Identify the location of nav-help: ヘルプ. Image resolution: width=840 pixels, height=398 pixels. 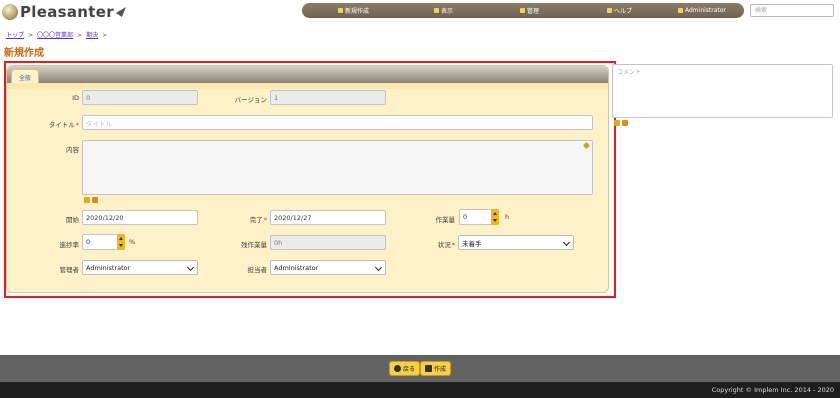
(619, 10).